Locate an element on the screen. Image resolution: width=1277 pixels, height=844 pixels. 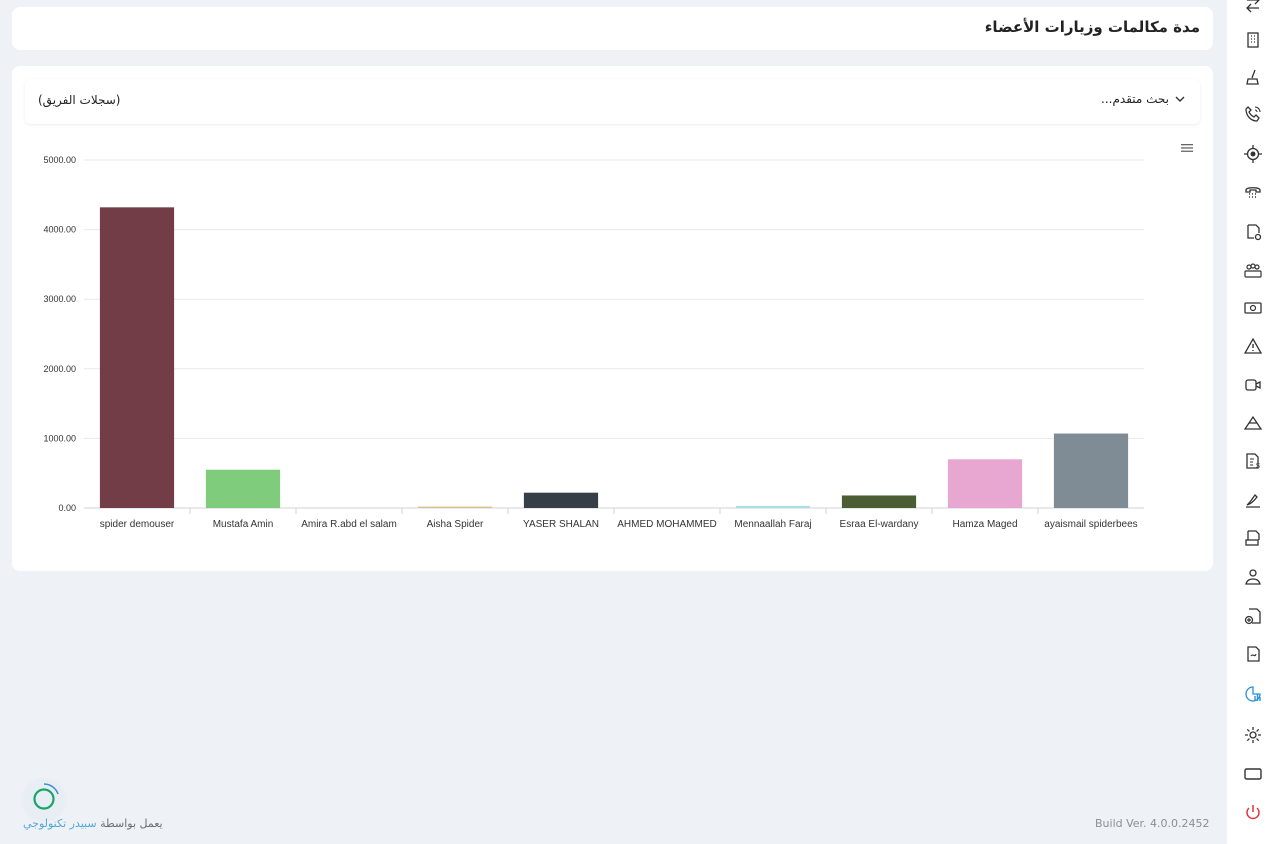
x-tick-label: AHMED MOHAMMED is located at coordinates (666, 524).